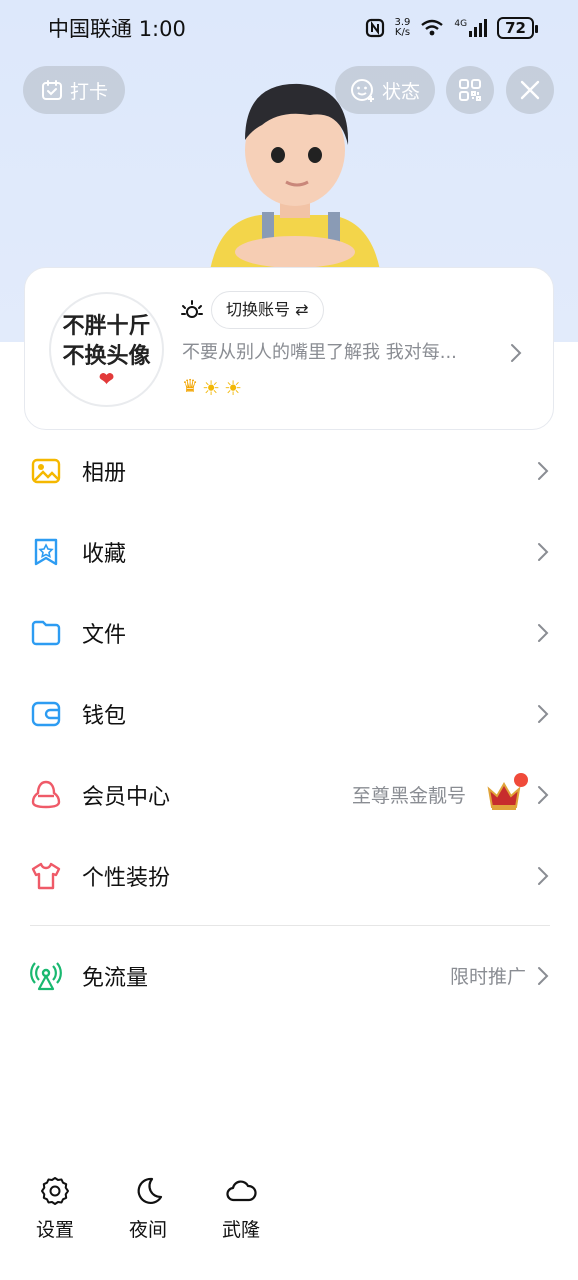 Image resolution: width=578 pixels, height=1280 pixels. I want to click on calendar-check-icon, so click(51, 90).